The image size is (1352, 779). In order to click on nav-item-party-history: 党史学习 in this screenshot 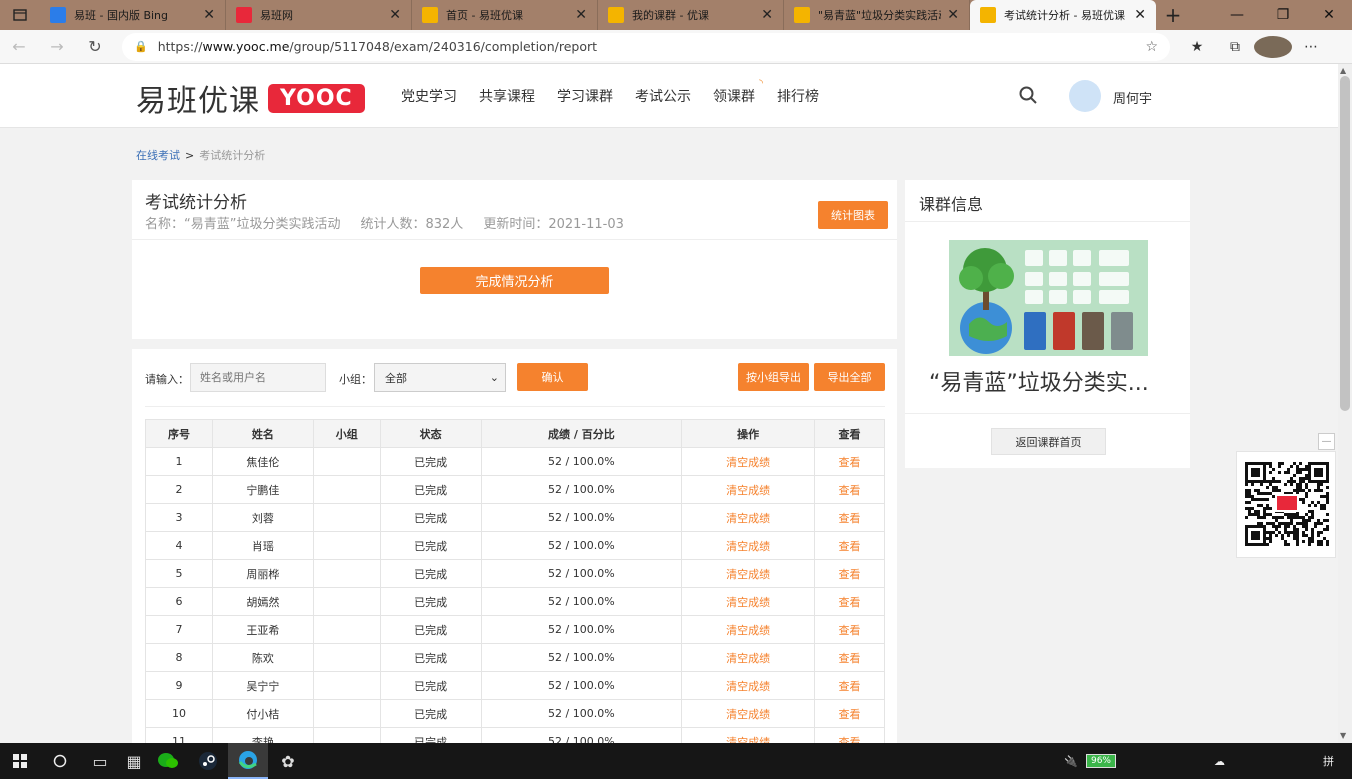, I will do `click(429, 96)`.